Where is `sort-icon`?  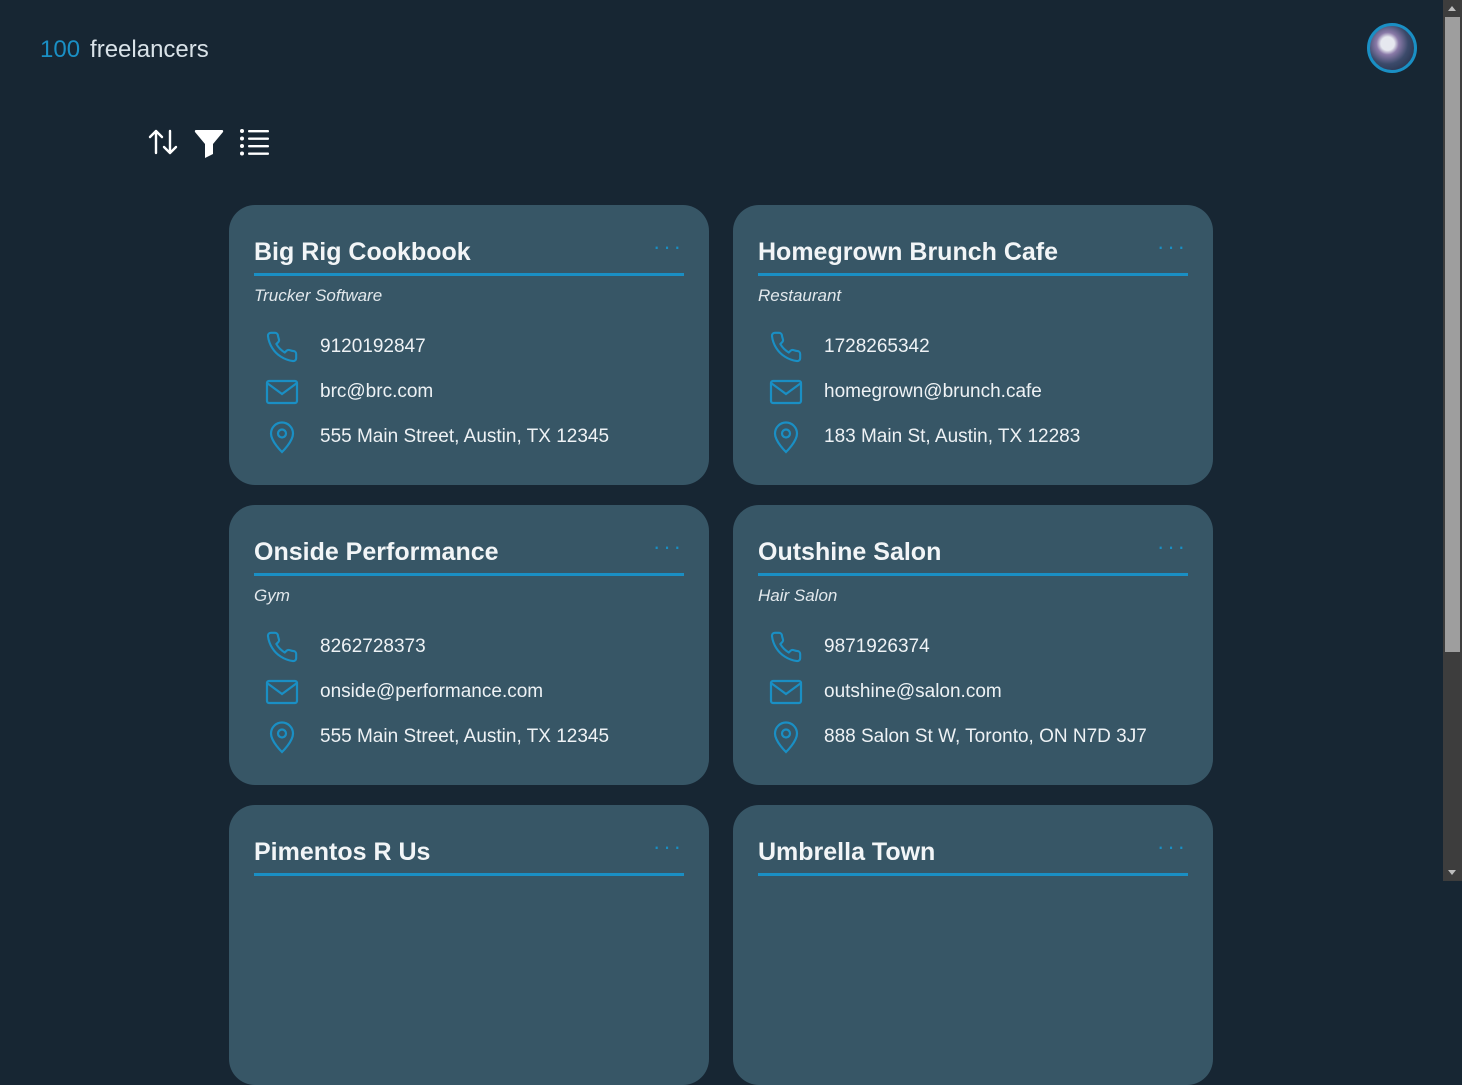
sort-icon is located at coordinates (163, 142).